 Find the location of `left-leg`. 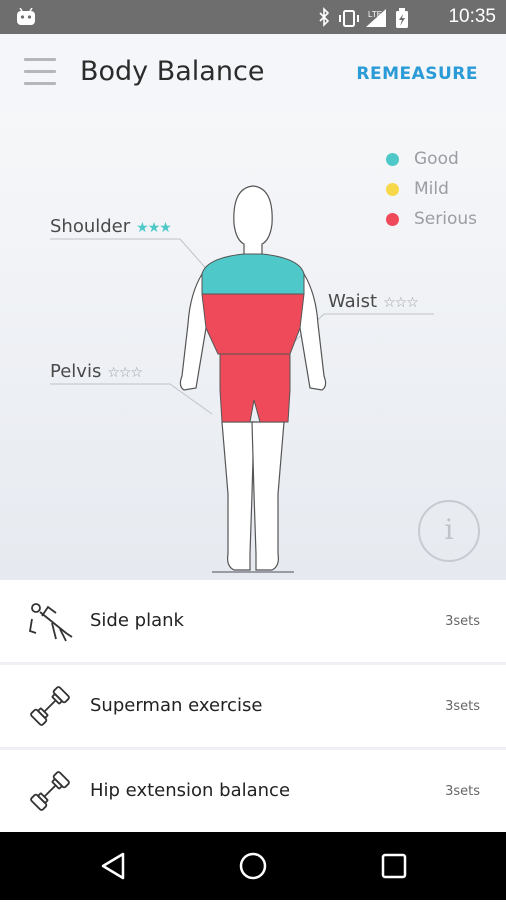

left-leg is located at coordinates (238, 496).